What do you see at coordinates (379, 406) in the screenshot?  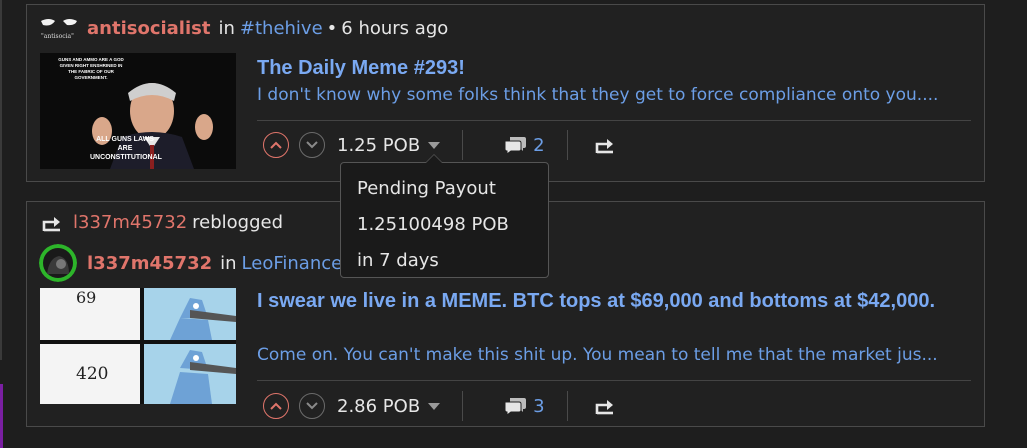 I see `payout-value: 2.86 POB` at bounding box center [379, 406].